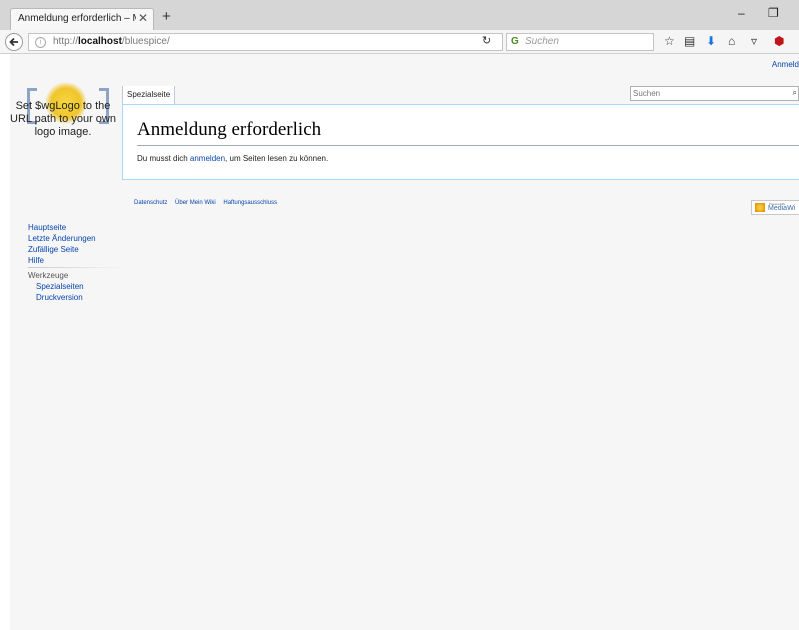 This screenshot has width=799, height=630. I want to click on tools-item-print-version: Druckversion, so click(78, 297).